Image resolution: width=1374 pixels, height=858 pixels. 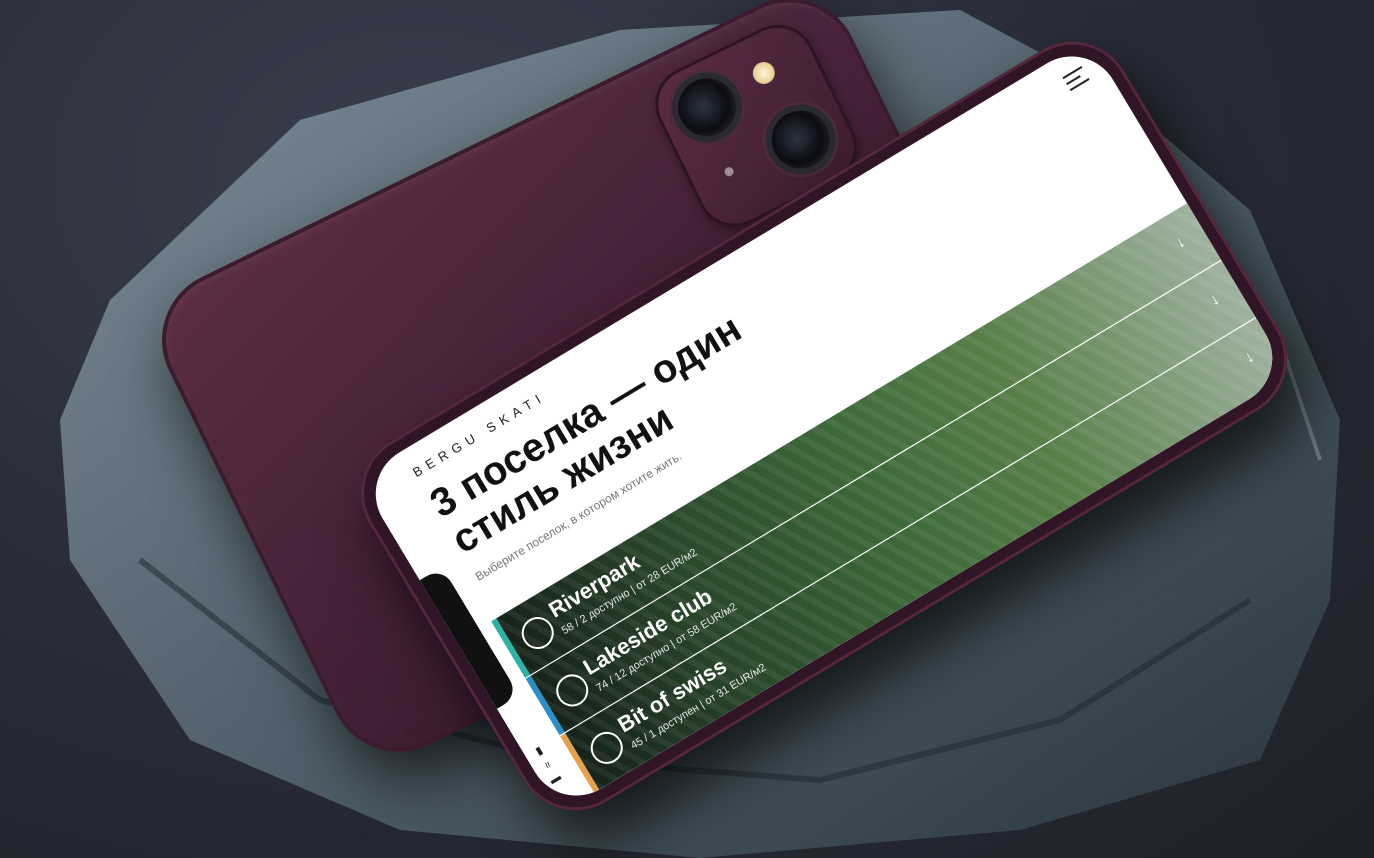 I want to click on menu-icon, so click(x=1076, y=79).